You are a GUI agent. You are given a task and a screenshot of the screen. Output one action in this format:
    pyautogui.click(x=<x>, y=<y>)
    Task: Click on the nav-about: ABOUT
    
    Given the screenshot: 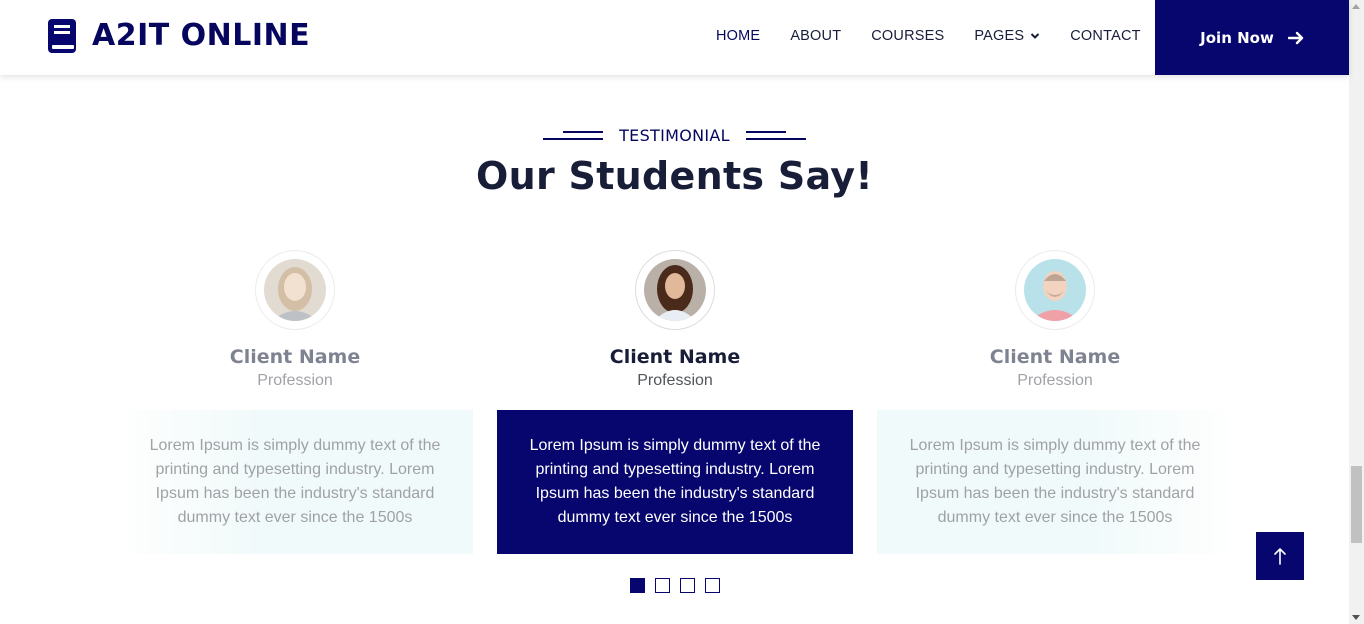 What is the action you would take?
    pyautogui.click(x=815, y=36)
    